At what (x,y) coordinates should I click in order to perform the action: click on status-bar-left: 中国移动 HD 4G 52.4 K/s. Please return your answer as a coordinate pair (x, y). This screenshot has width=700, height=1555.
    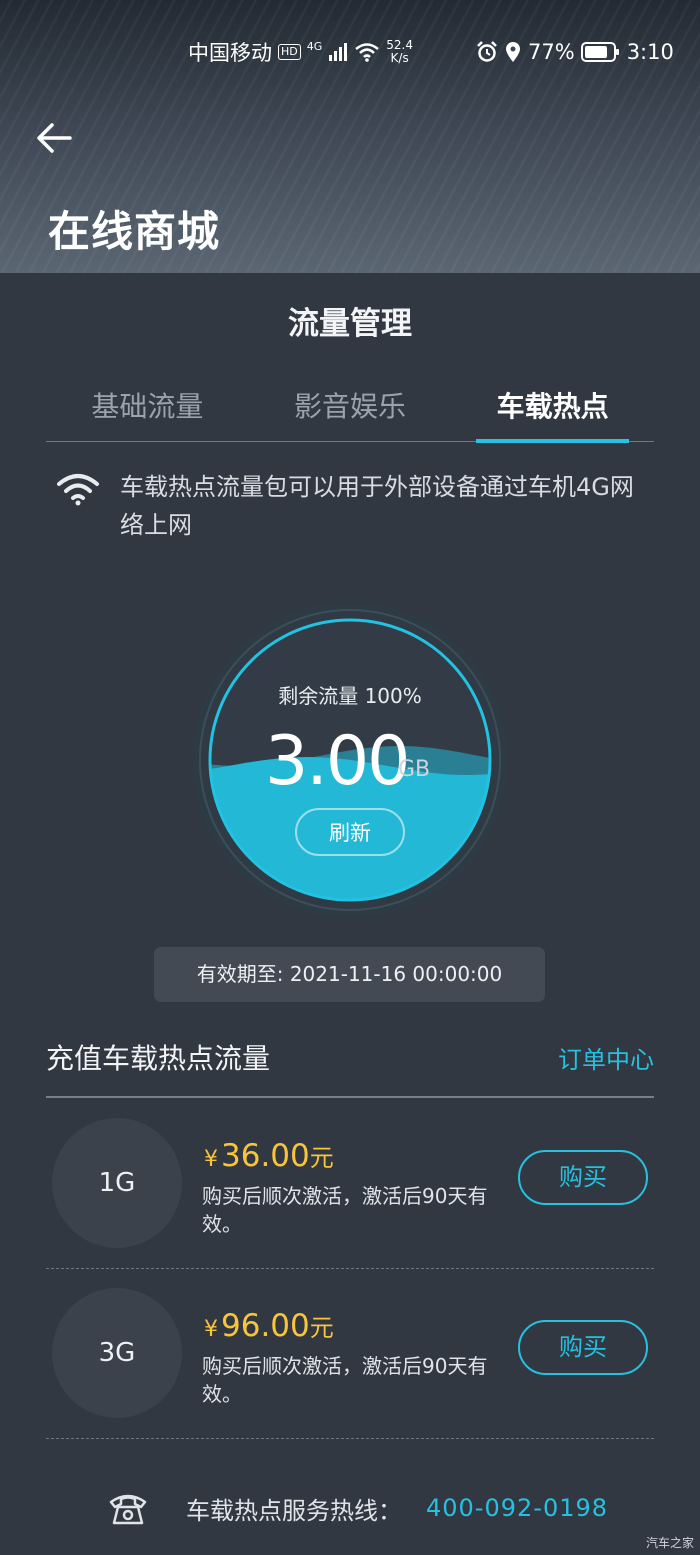
    Looking at the image, I should click on (300, 52).